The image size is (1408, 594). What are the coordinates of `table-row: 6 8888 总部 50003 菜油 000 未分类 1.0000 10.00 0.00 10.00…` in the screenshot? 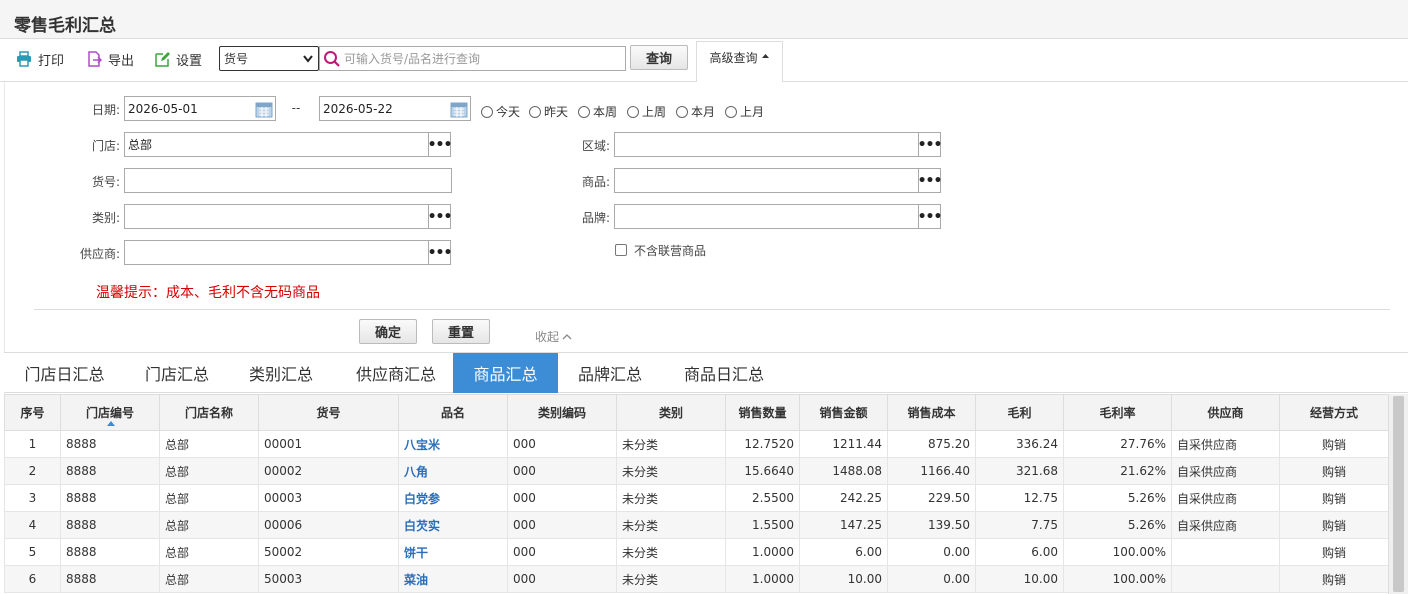 It's located at (696, 579).